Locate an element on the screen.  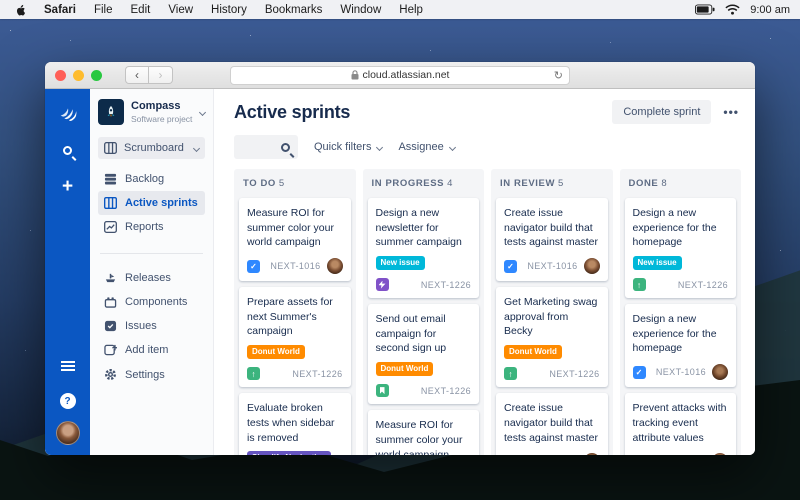
column-count: 4 is located at coordinates (450, 183).